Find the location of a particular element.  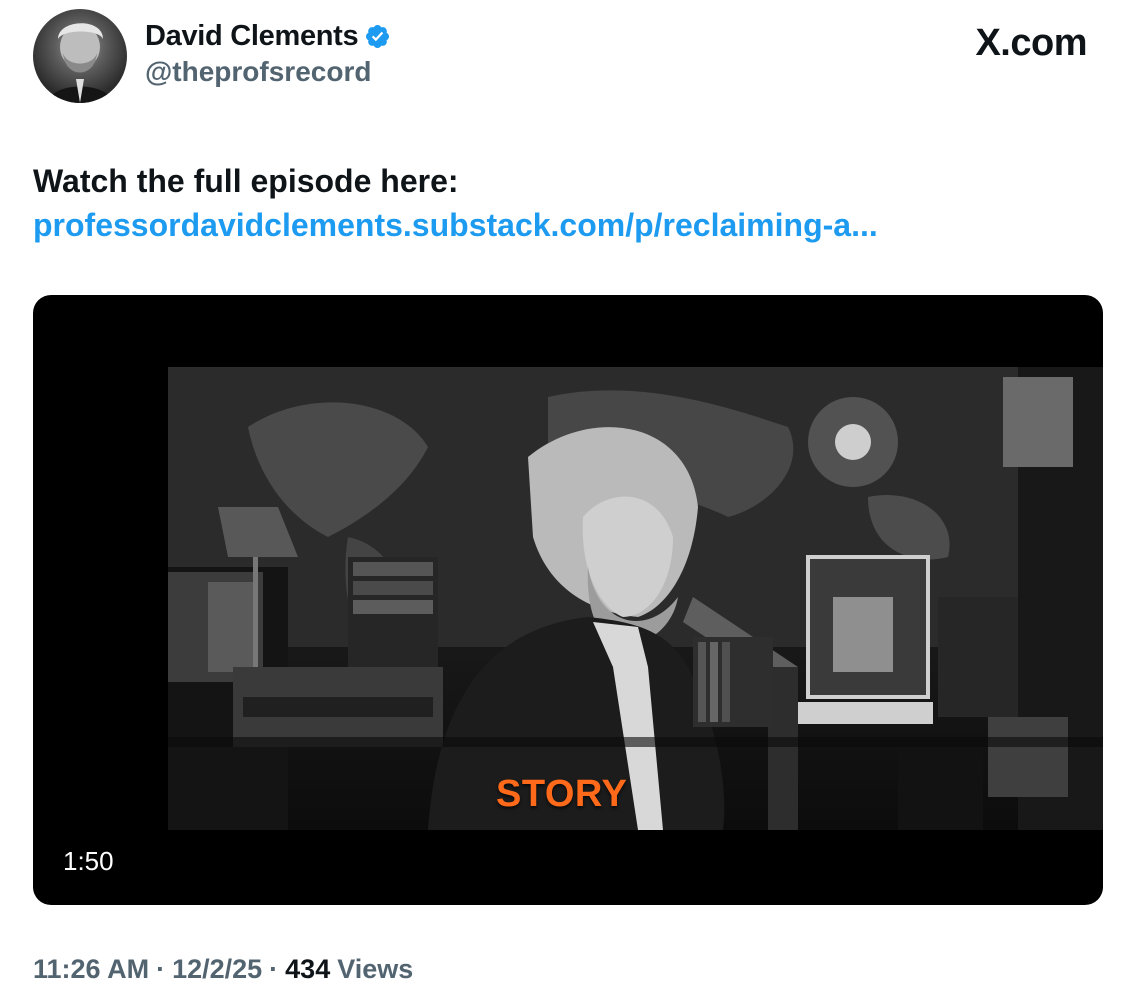

author-handle: @theprofsrecord is located at coordinates (258, 72).